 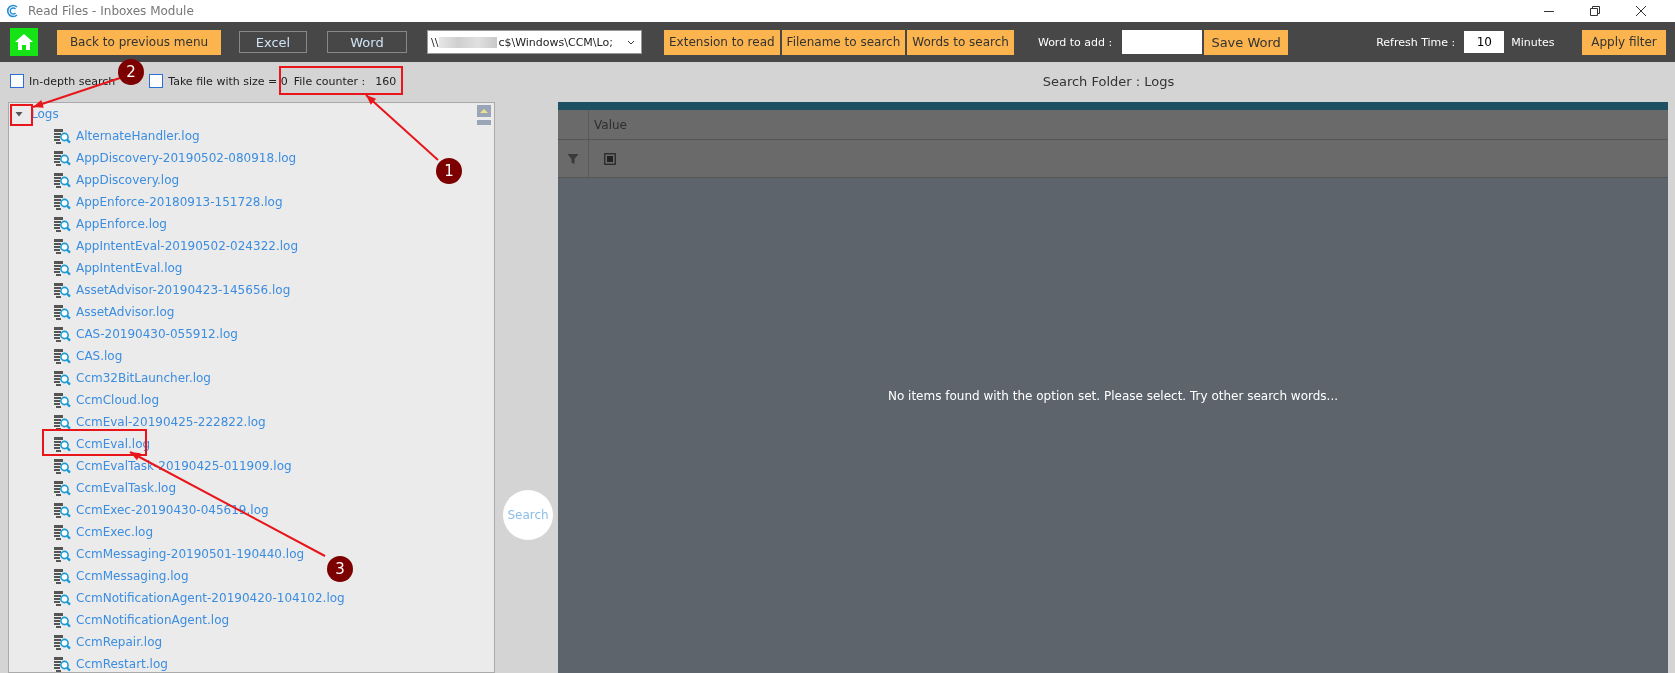 I want to click on tree-file-item: Ccm32BitLauncher.log, so click(x=143, y=378).